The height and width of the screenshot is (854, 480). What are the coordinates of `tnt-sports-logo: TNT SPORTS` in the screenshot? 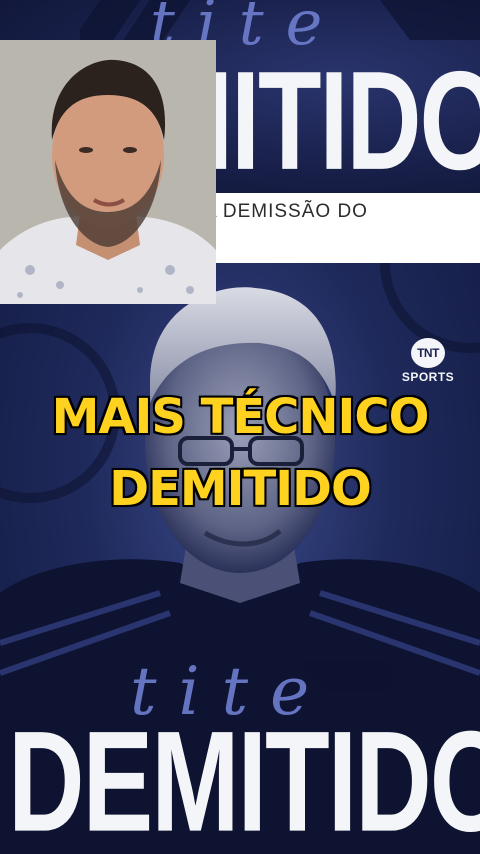 It's located at (428, 365).